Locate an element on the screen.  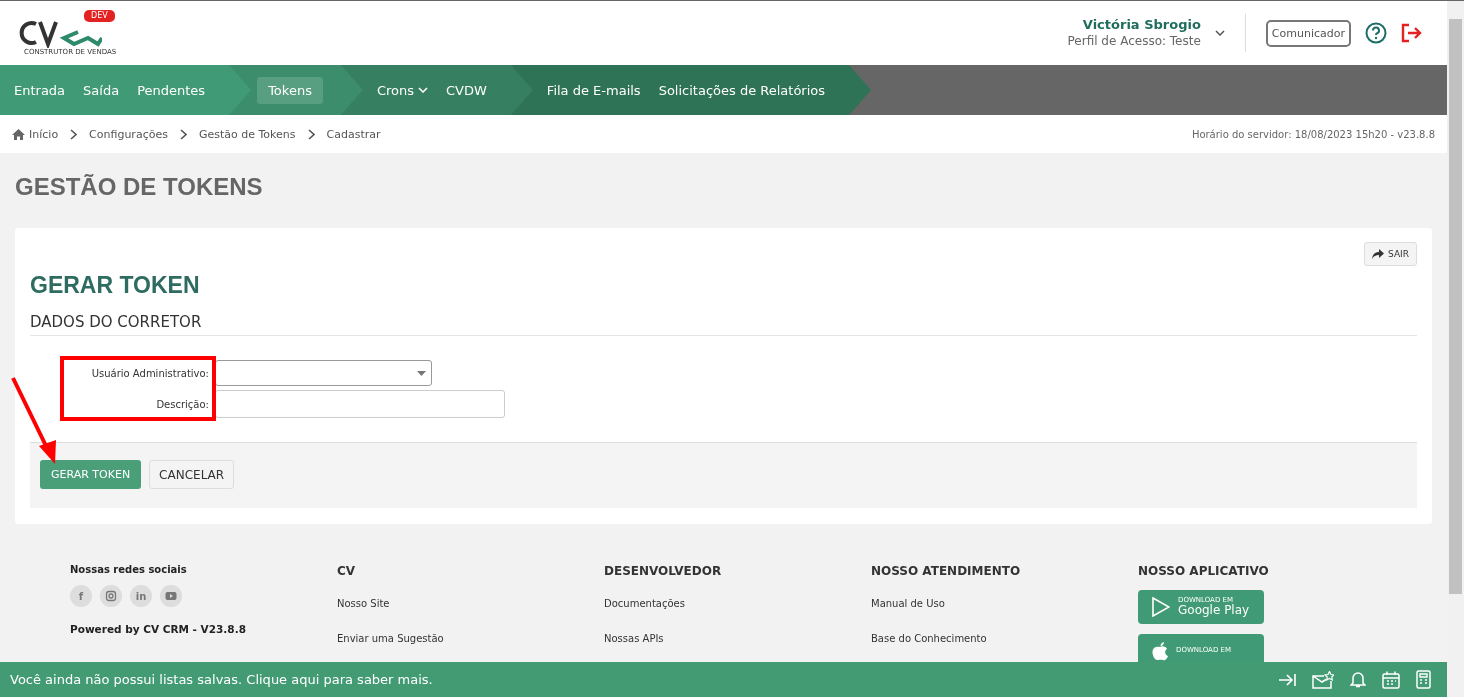
logo-badge: DEV is located at coordinates (99, 16).